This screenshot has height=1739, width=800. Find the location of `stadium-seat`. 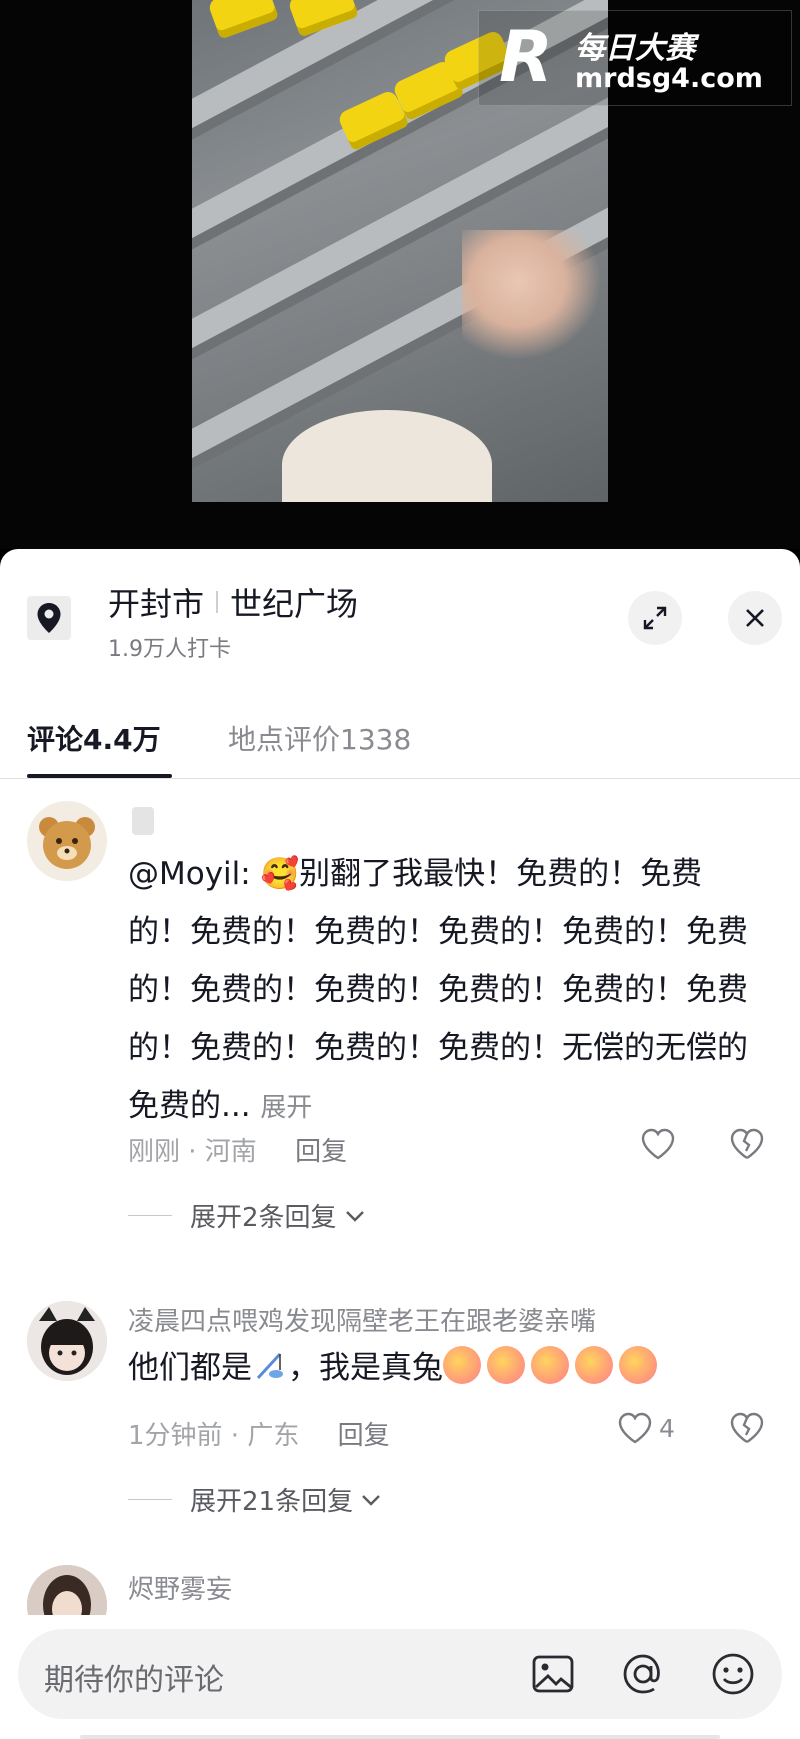

stadium-seat is located at coordinates (243, 20).